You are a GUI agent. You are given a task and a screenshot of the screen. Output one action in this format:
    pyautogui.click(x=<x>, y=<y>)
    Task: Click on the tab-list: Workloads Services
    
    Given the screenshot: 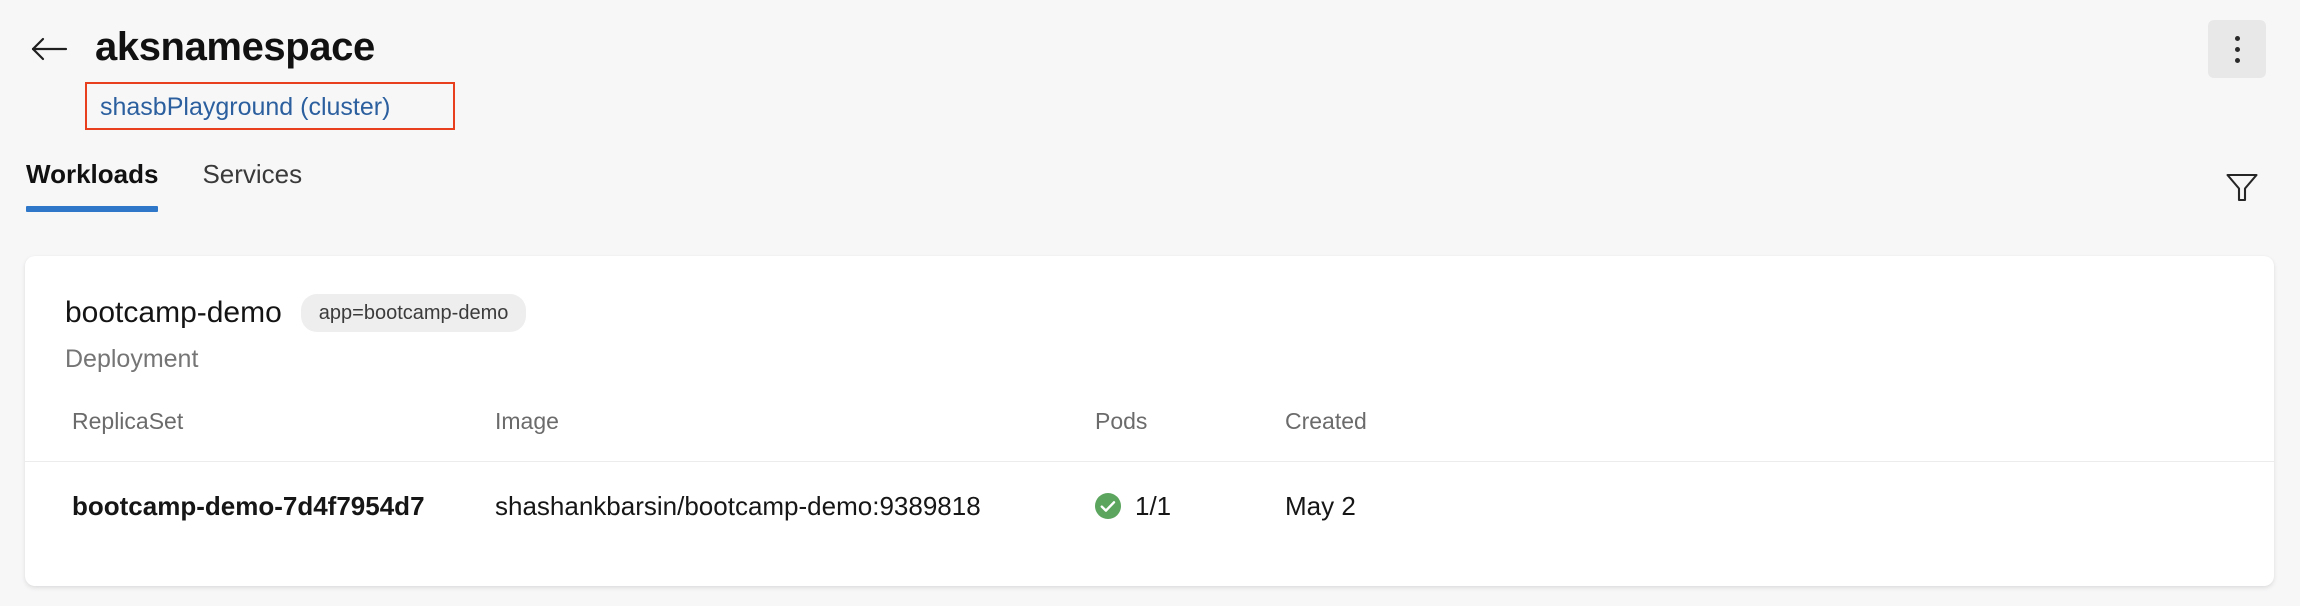 What is the action you would take?
    pyautogui.click(x=175, y=181)
    